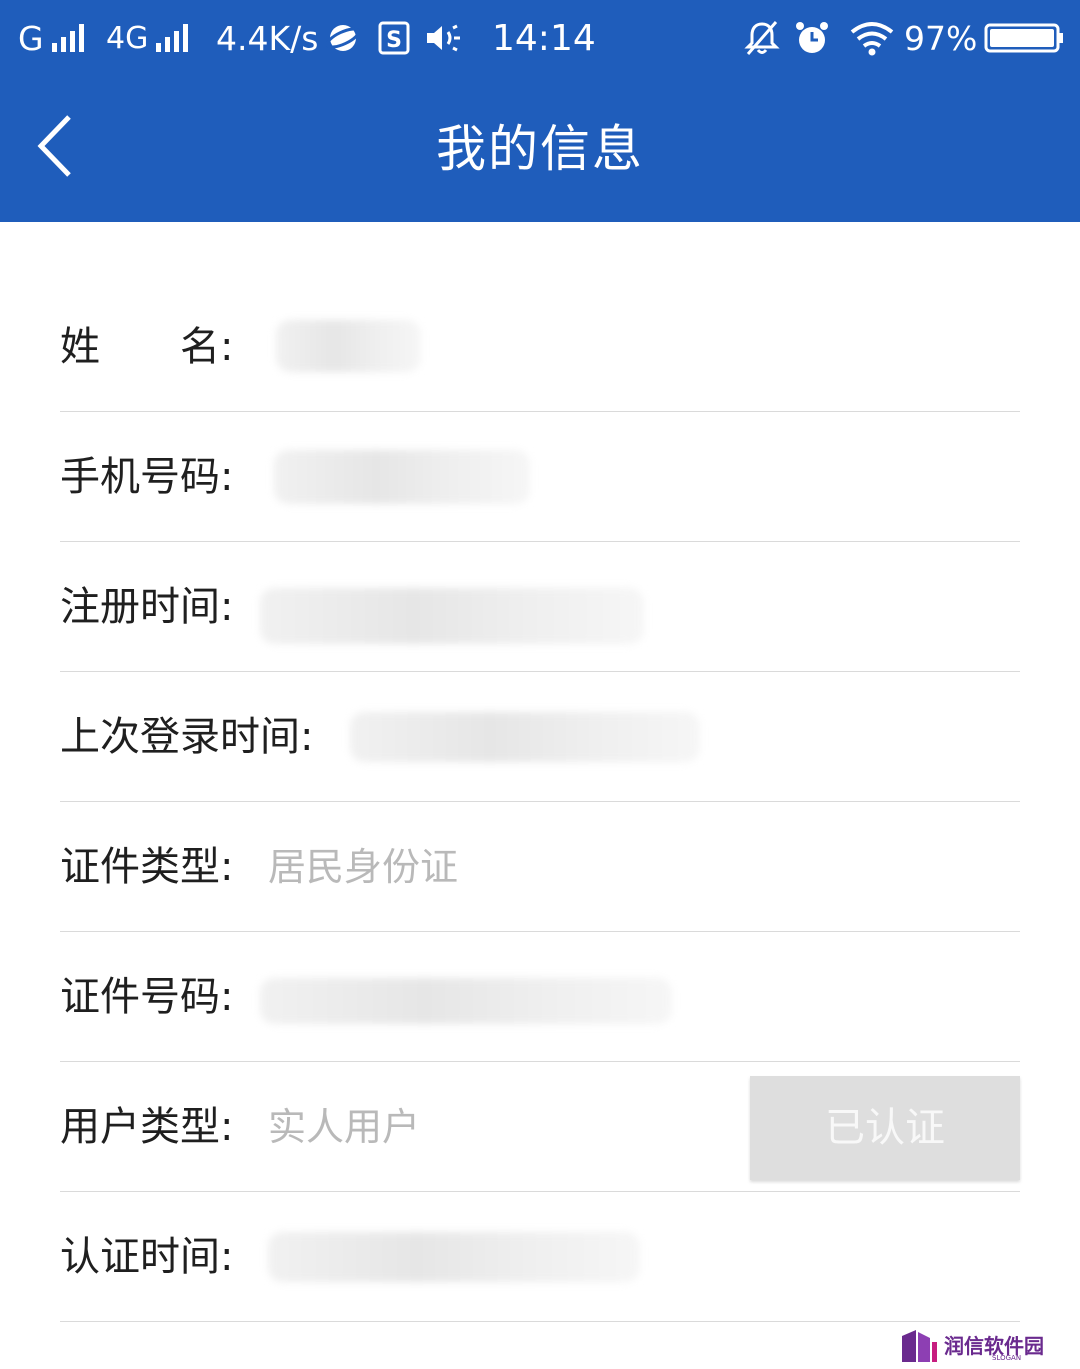 Image resolution: width=1080 pixels, height=1369 pixels. What do you see at coordinates (994, 1346) in the screenshot?
I see `watermark-text: 润信软件园` at bounding box center [994, 1346].